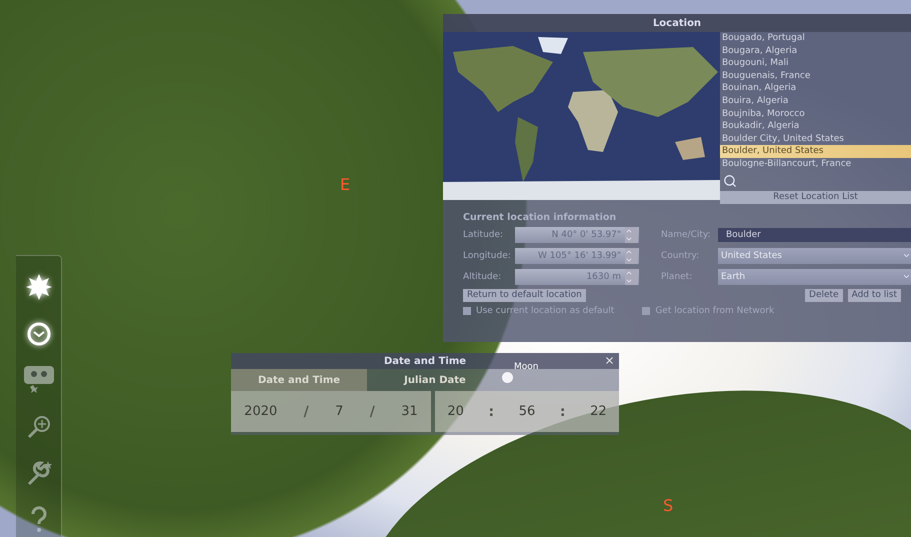  Describe the element at coordinates (527, 411) in the screenshot. I see `spin-value: 56` at that location.